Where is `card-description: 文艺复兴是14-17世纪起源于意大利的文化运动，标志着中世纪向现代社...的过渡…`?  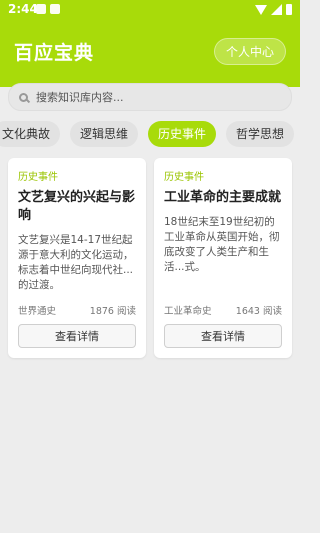
card-description: 文艺复兴是14-17世纪起源于意大利的文化运动，标志着中世纪向现代社...的过渡… is located at coordinates (76, 262).